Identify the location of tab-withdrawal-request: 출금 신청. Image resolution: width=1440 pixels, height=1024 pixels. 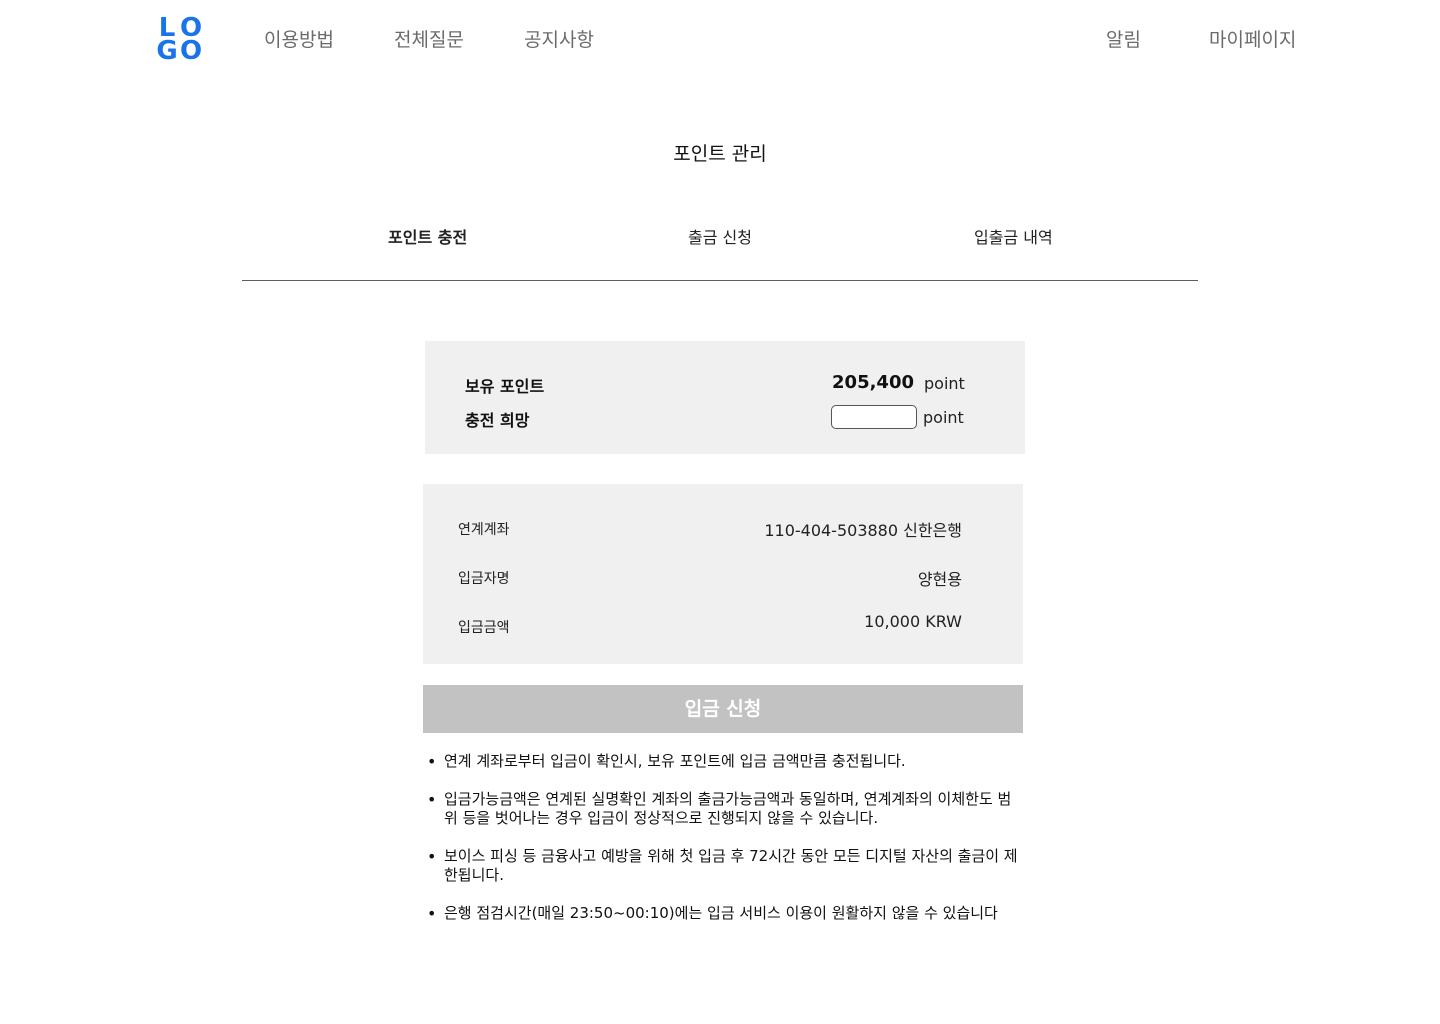
(720, 238).